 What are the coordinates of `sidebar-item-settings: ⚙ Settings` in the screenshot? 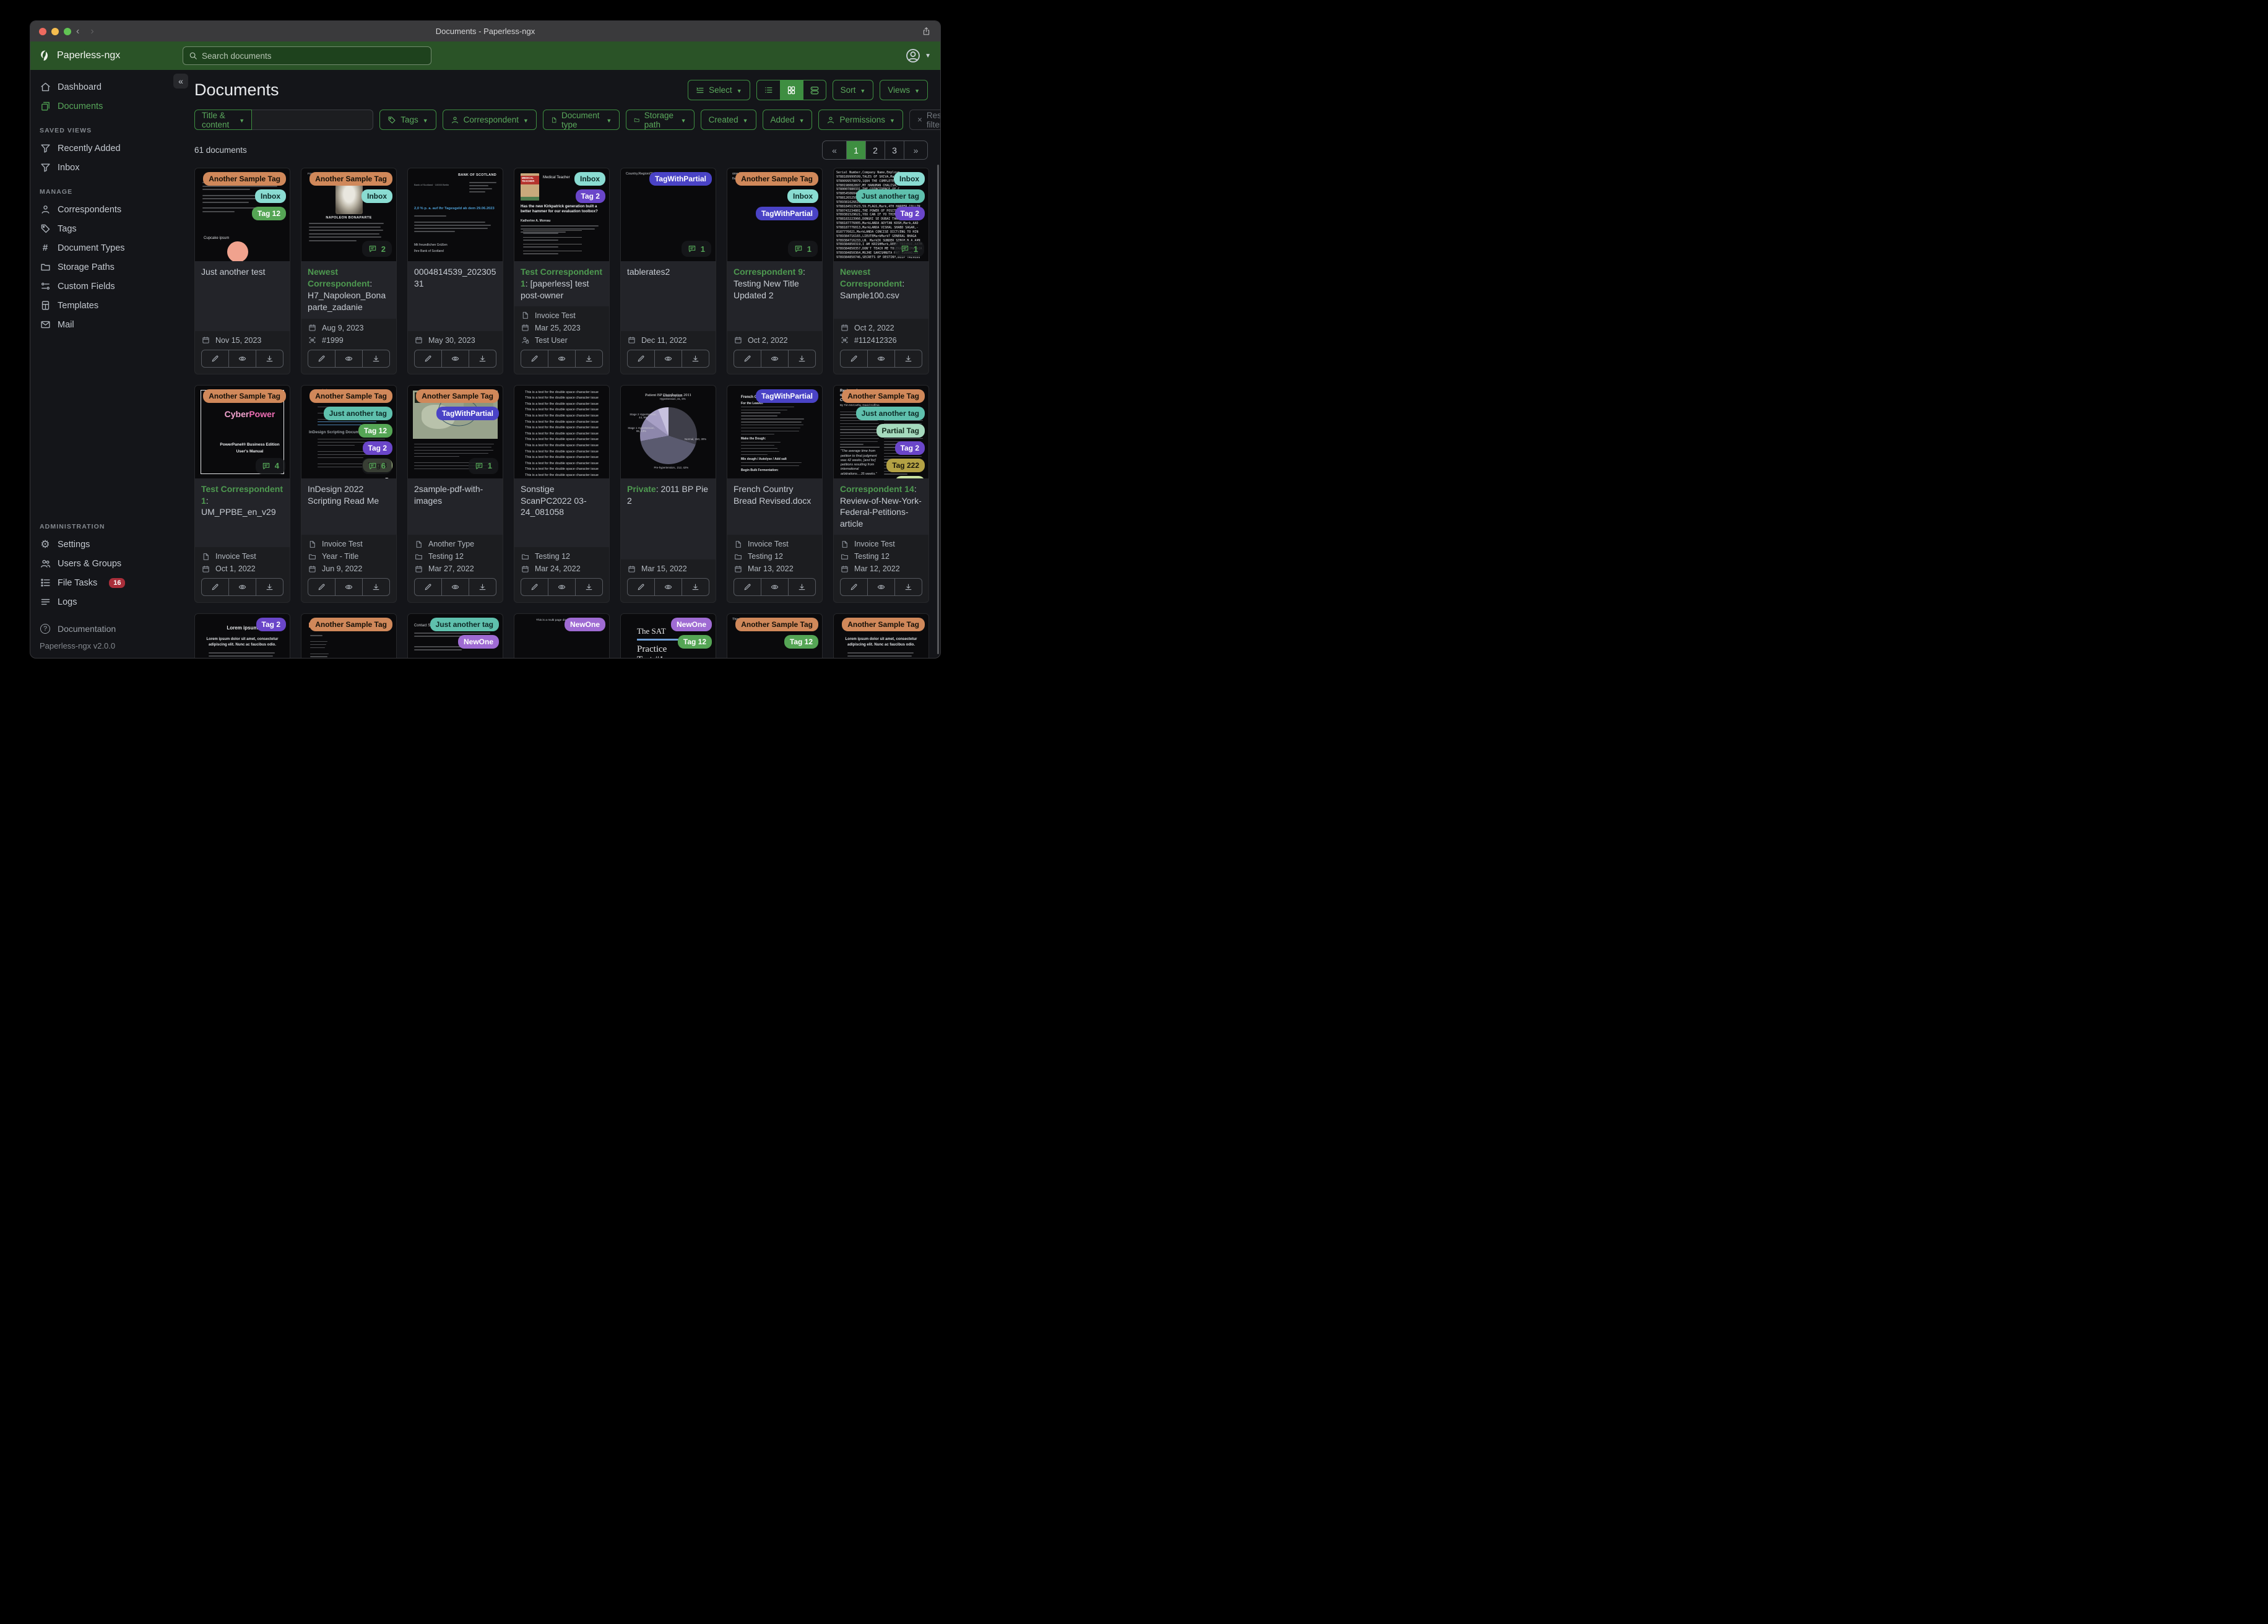 It's located at (106, 544).